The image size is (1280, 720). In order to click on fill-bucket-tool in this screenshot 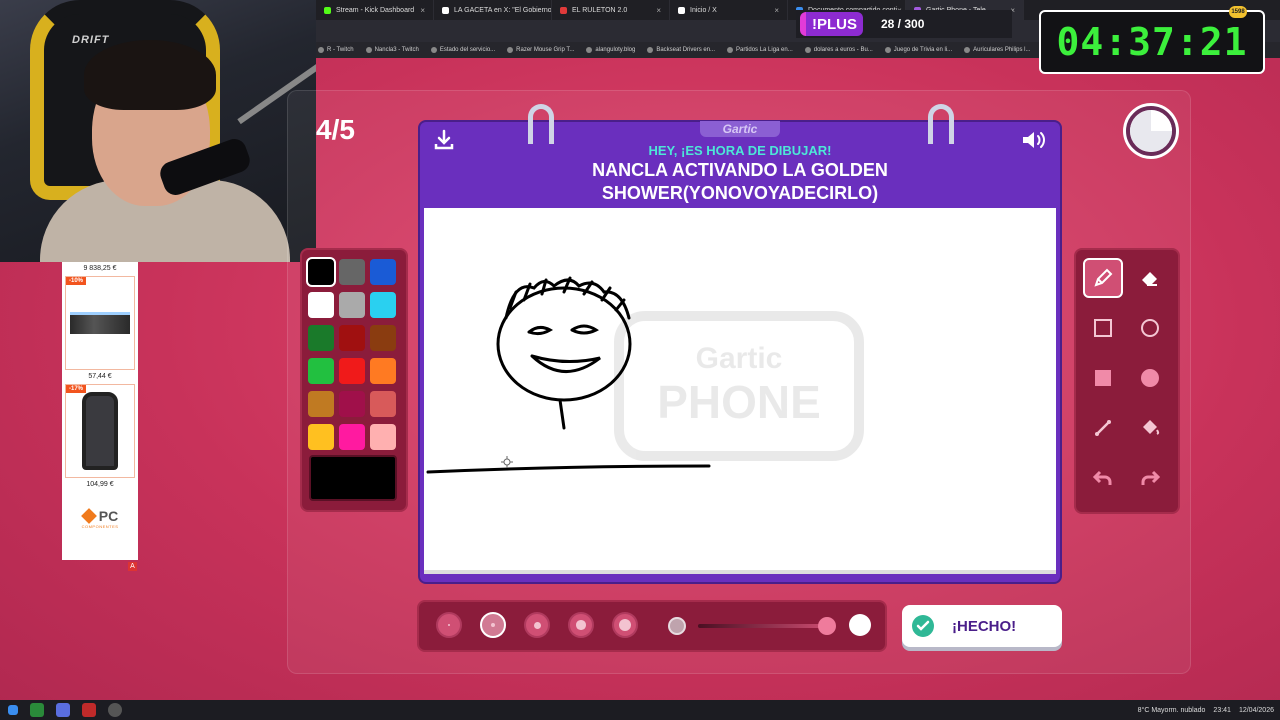, I will do `click(1150, 428)`.